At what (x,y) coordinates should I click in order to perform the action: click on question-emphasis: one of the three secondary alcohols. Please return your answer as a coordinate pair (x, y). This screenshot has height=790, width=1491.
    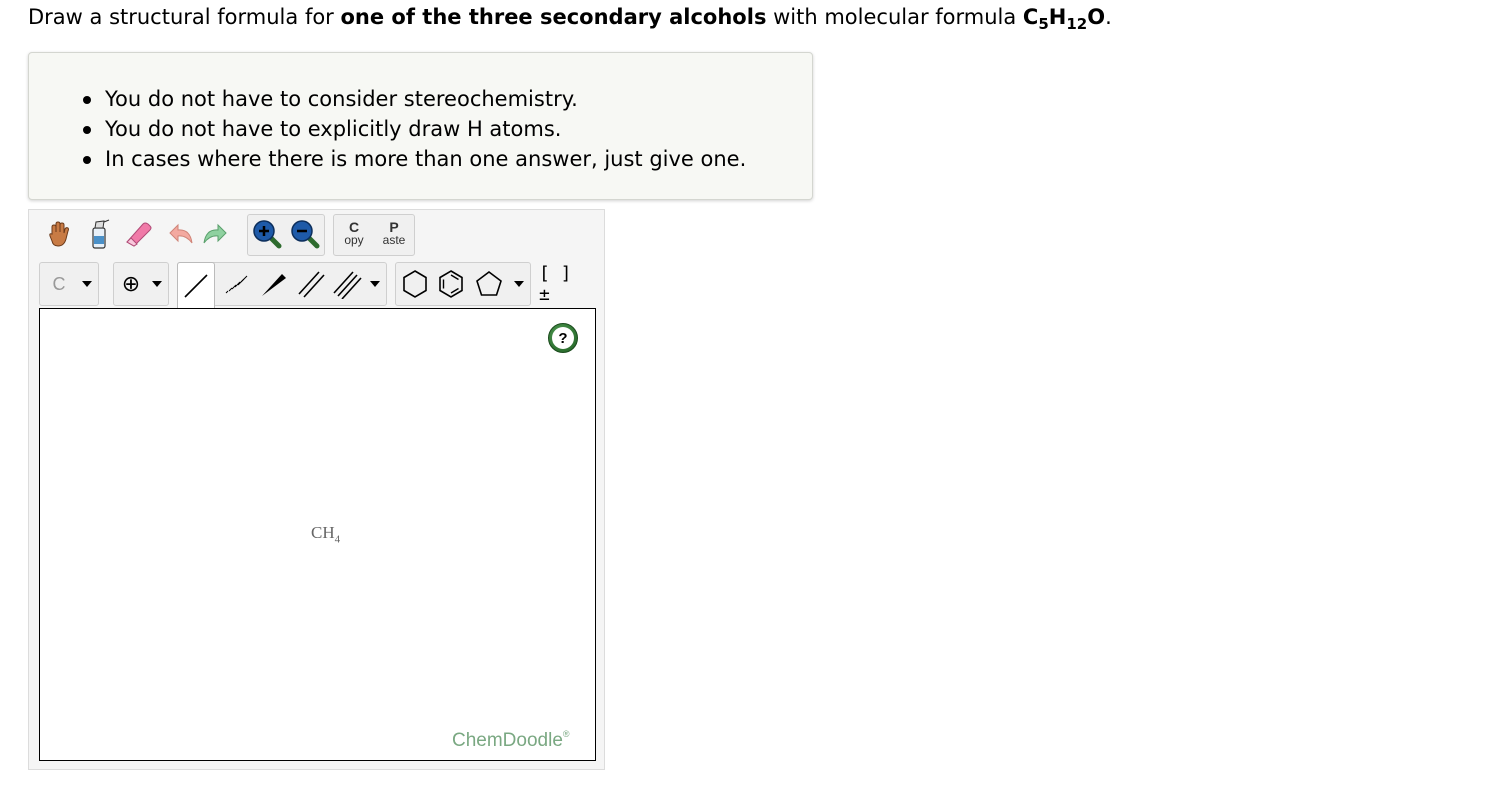
    Looking at the image, I should click on (553, 17).